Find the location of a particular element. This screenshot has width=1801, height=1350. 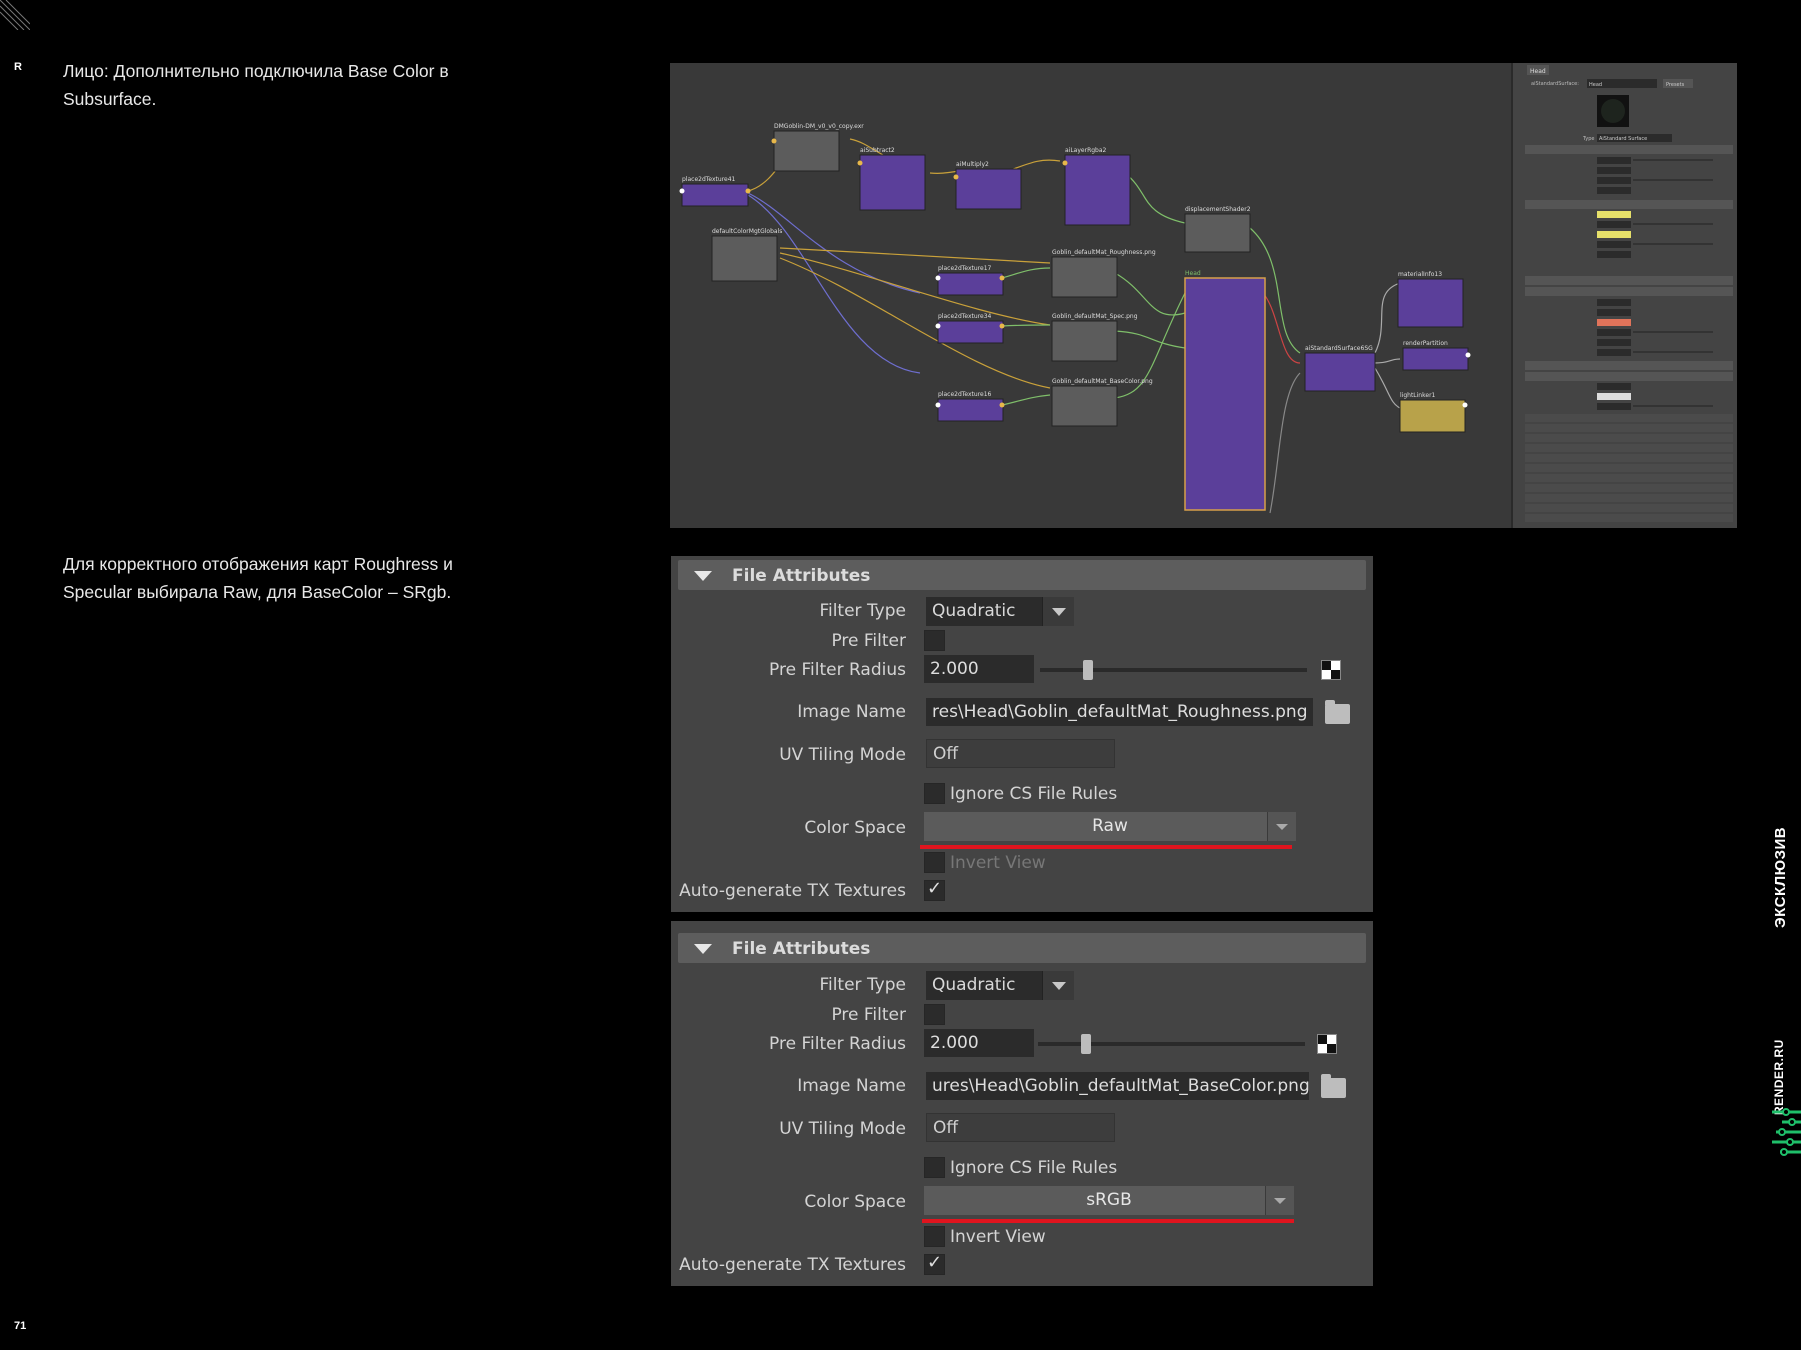

svg-text: aiSubtract2 is located at coordinates (877, 150).